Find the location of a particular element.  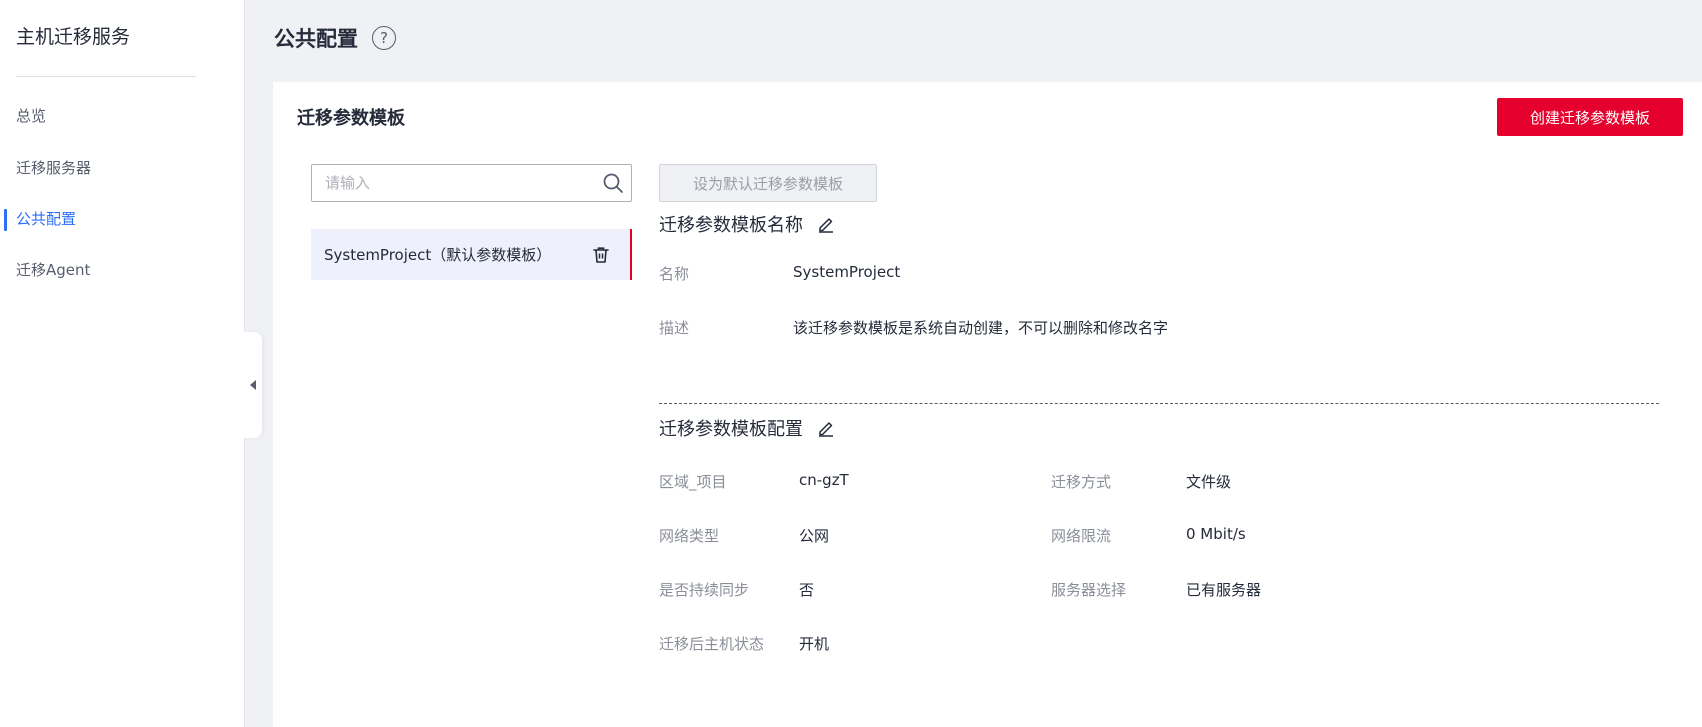

name-section-title: 迁移参数模板名称 is located at coordinates (748, 224).